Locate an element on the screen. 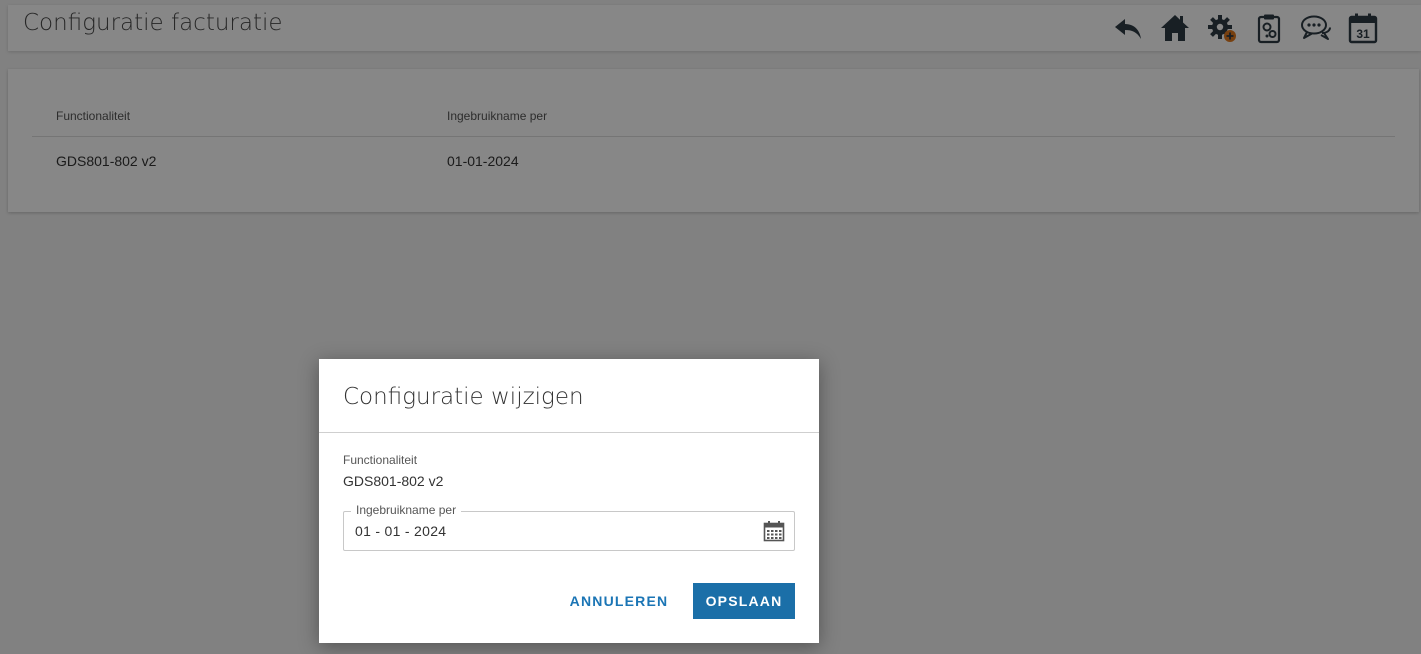 This screenshot has width=1421, height=654. calendar-icon is located at coordinates (774, 531).